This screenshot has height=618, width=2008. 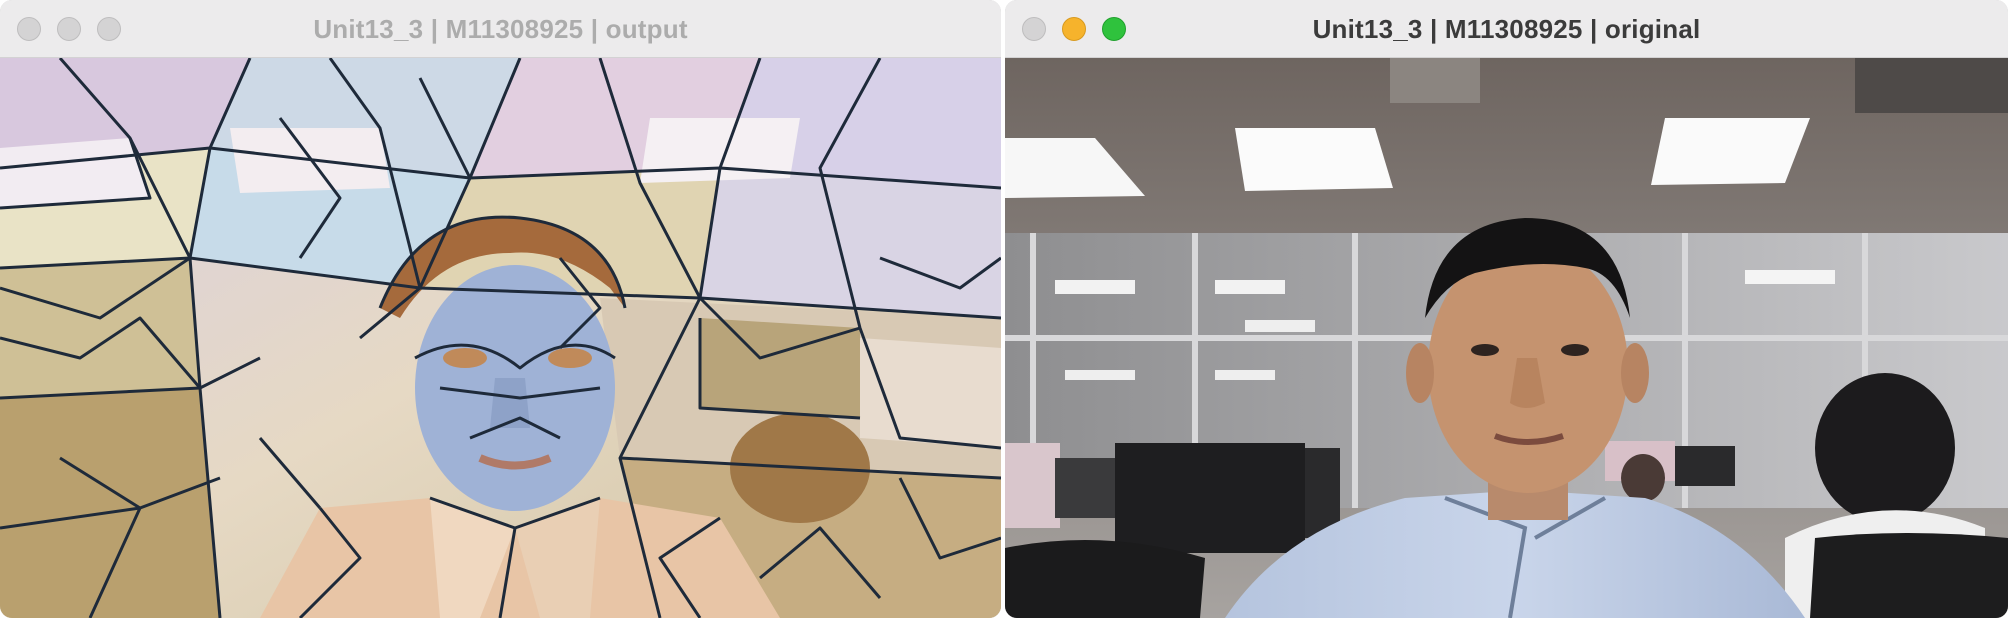 I want to click on output-titlebar: Unit13_3 | M11308925 | output, so click(x=500, y=29).